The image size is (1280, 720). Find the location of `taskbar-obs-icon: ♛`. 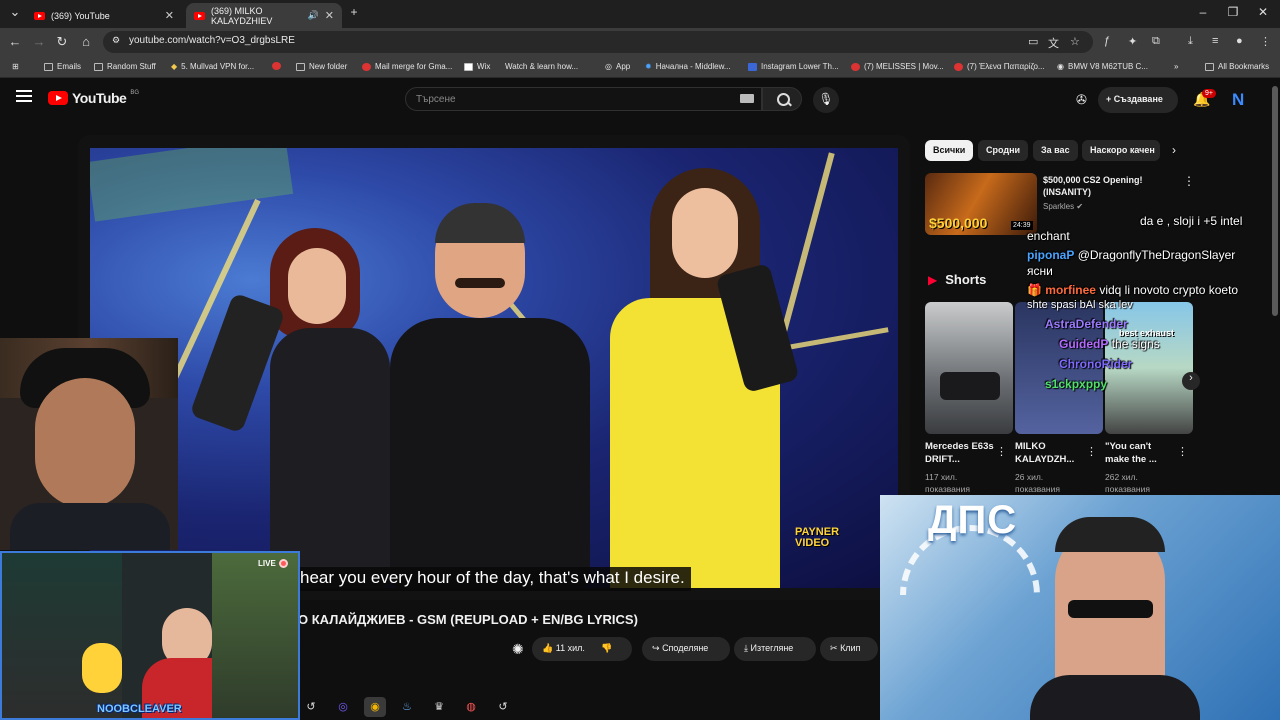

taskbar-obs-icon: ♛ is located at coordinates (439, 707).